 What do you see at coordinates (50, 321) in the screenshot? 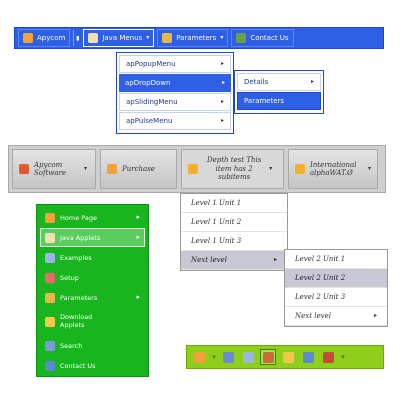
I see `download-icon` at bounding box center [50, 321].